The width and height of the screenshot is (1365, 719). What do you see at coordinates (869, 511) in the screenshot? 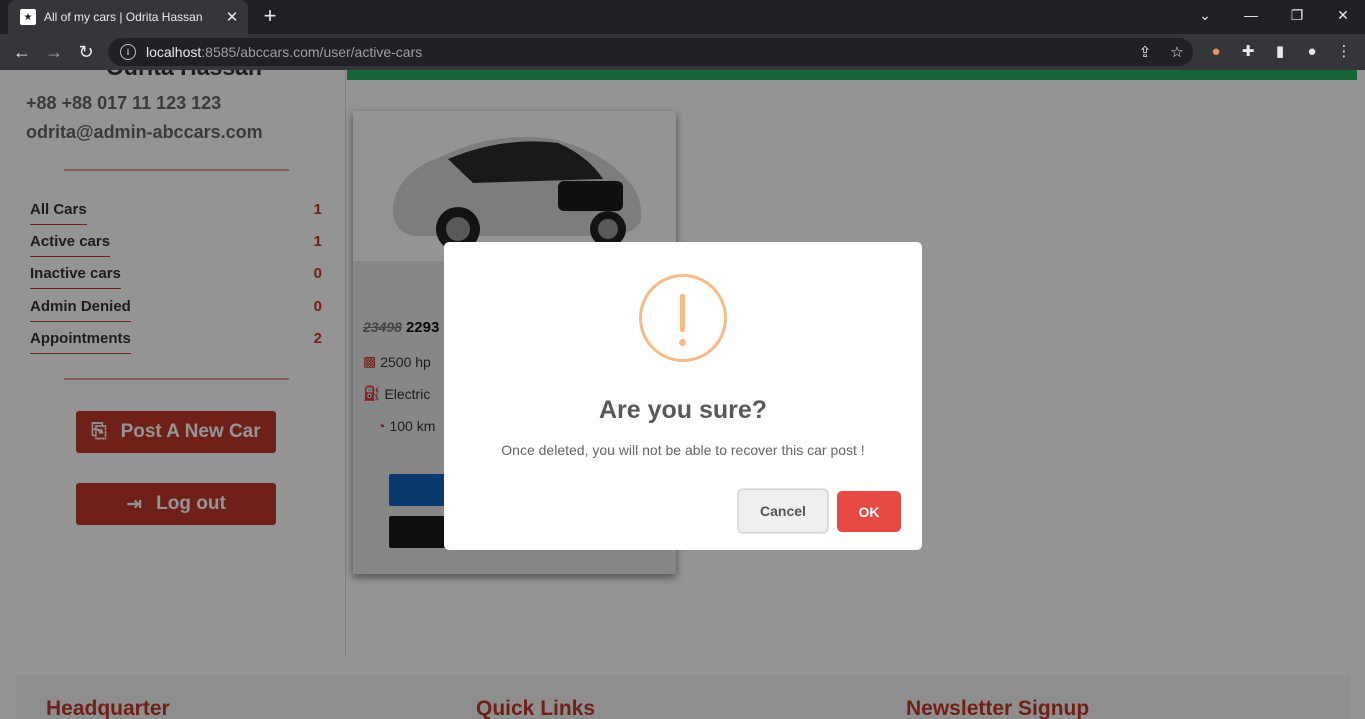
I see `ok-button: OK` at bounding box center [869, 511].